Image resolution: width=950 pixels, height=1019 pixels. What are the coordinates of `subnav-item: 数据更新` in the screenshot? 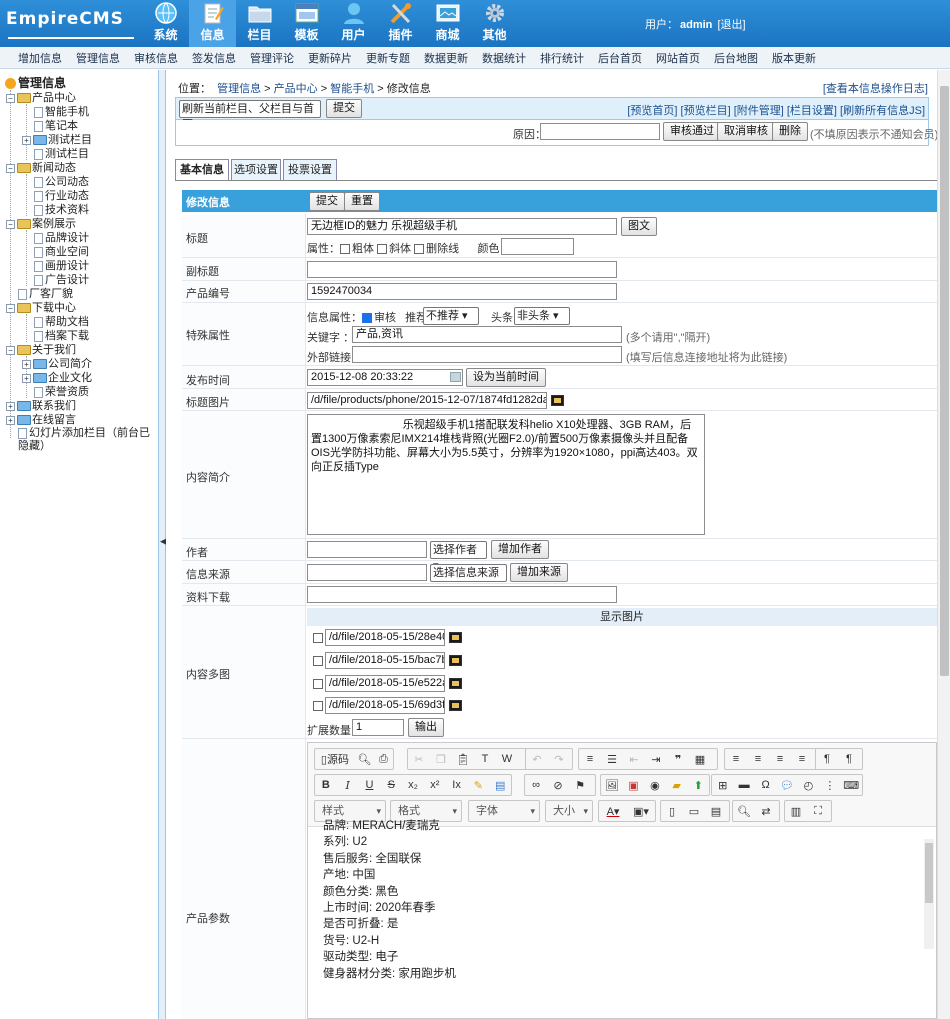 It's located at (446, 58).